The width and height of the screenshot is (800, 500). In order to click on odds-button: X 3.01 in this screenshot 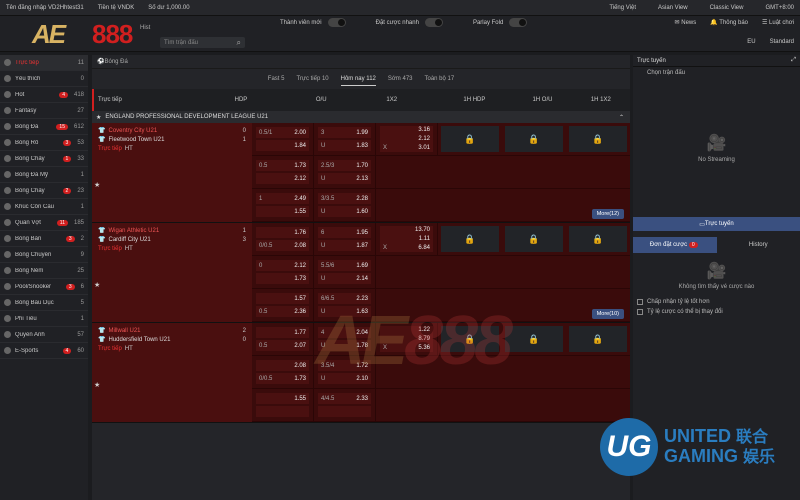, I will do `click(406, 148)`.